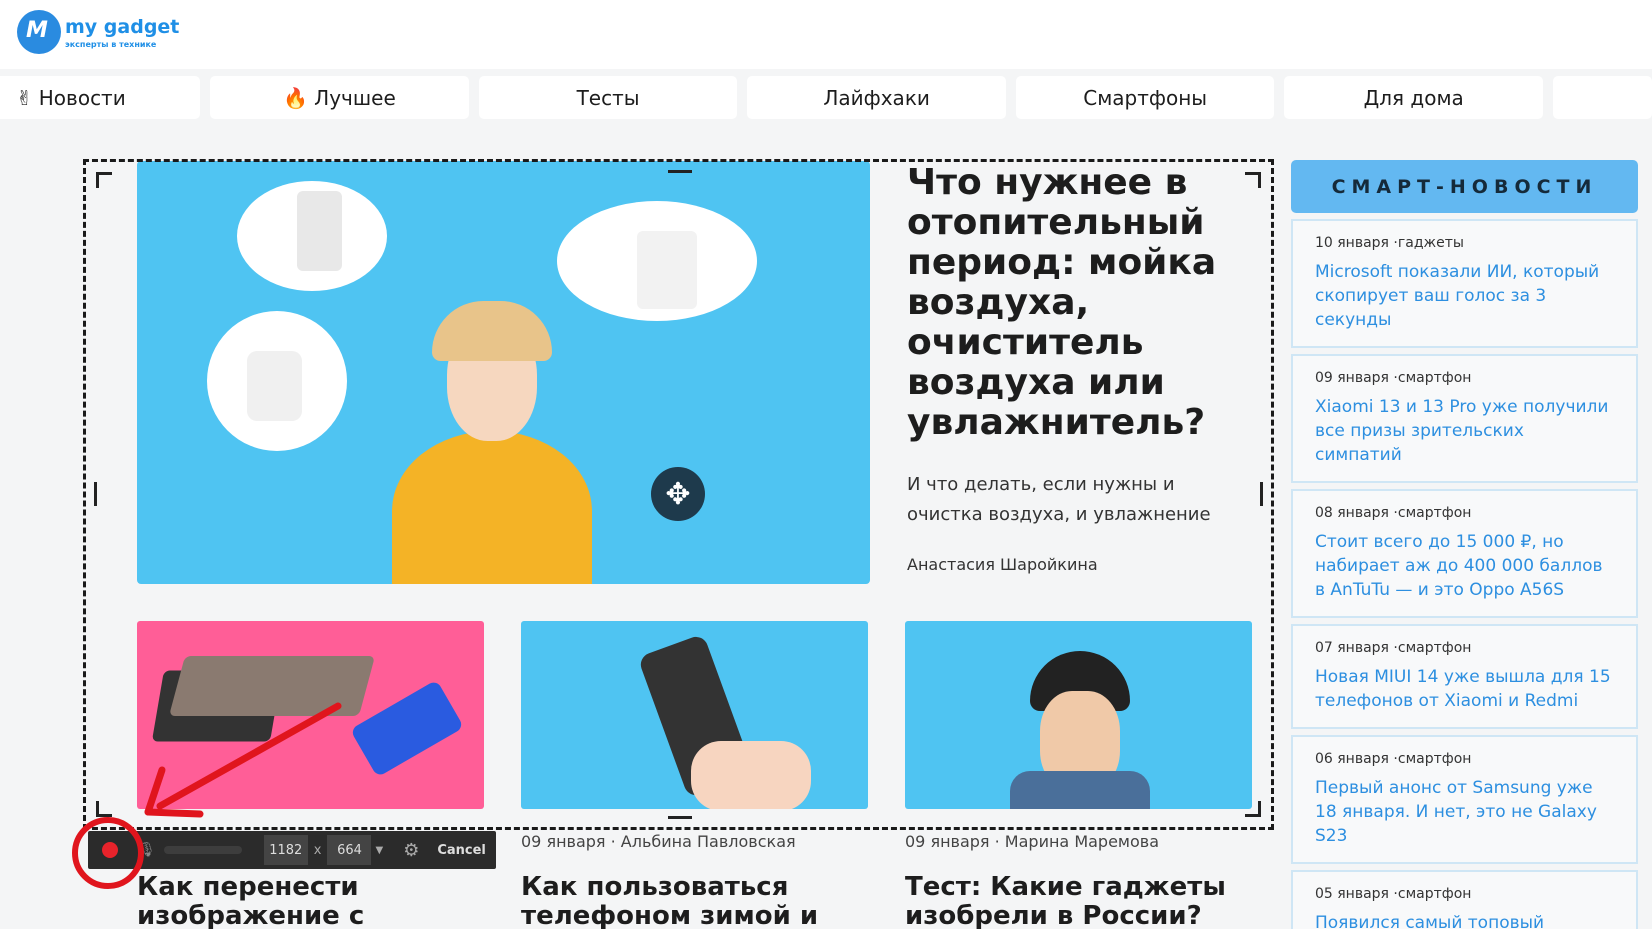 This screenshot has width=1652, height=929. I want to click on news-meta: 10 января ·гаджеты, so click(1389, 243).